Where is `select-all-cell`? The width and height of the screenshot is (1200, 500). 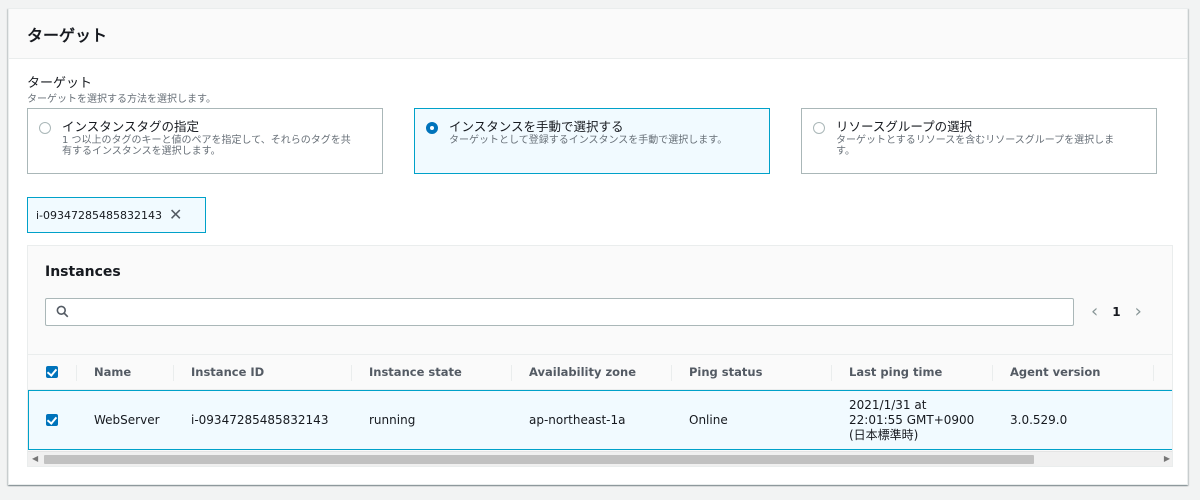 select-all-cell is located at coordinates (52, 372).